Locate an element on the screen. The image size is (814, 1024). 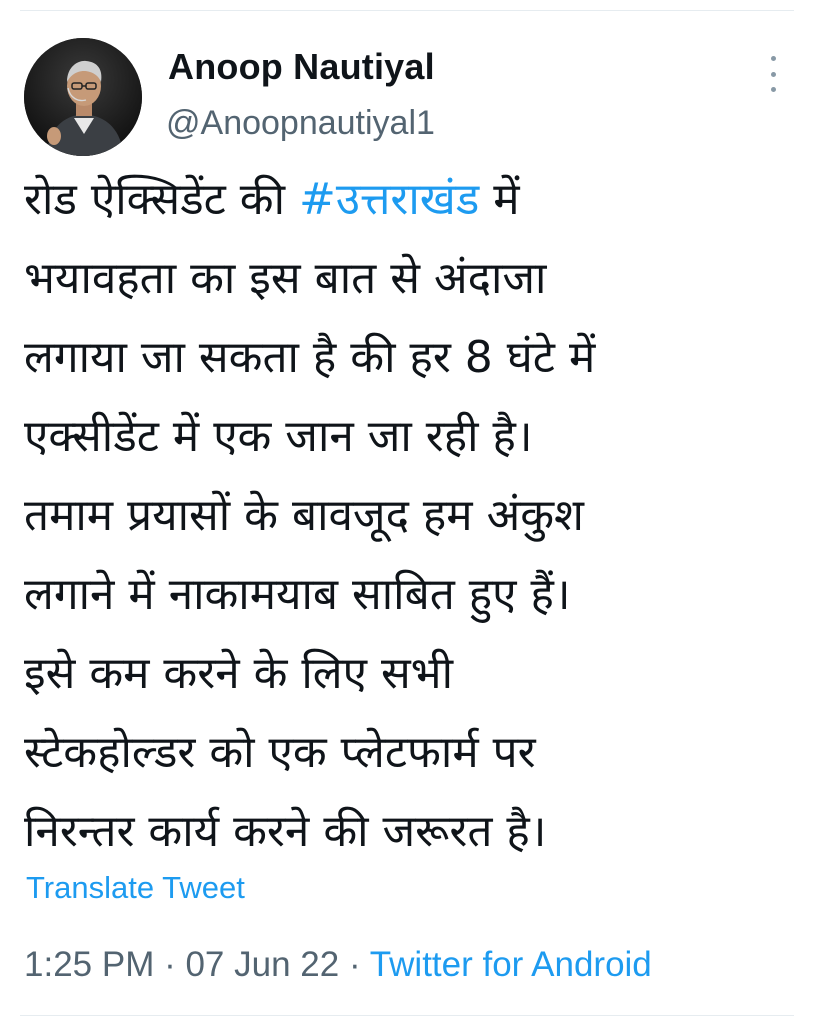
author-handle: @Anoopnautiyal1 is located at coordinates (300, 123).